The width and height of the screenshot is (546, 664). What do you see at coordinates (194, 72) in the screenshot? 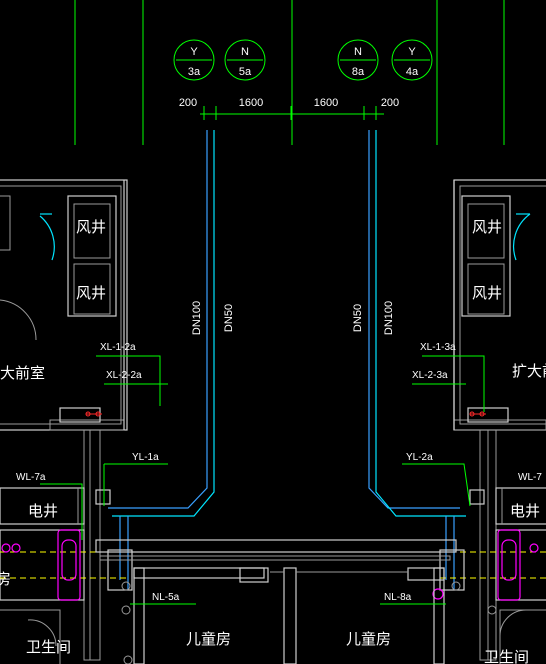
I see `symbol-number: 3a` at bounding box center [194, 72].